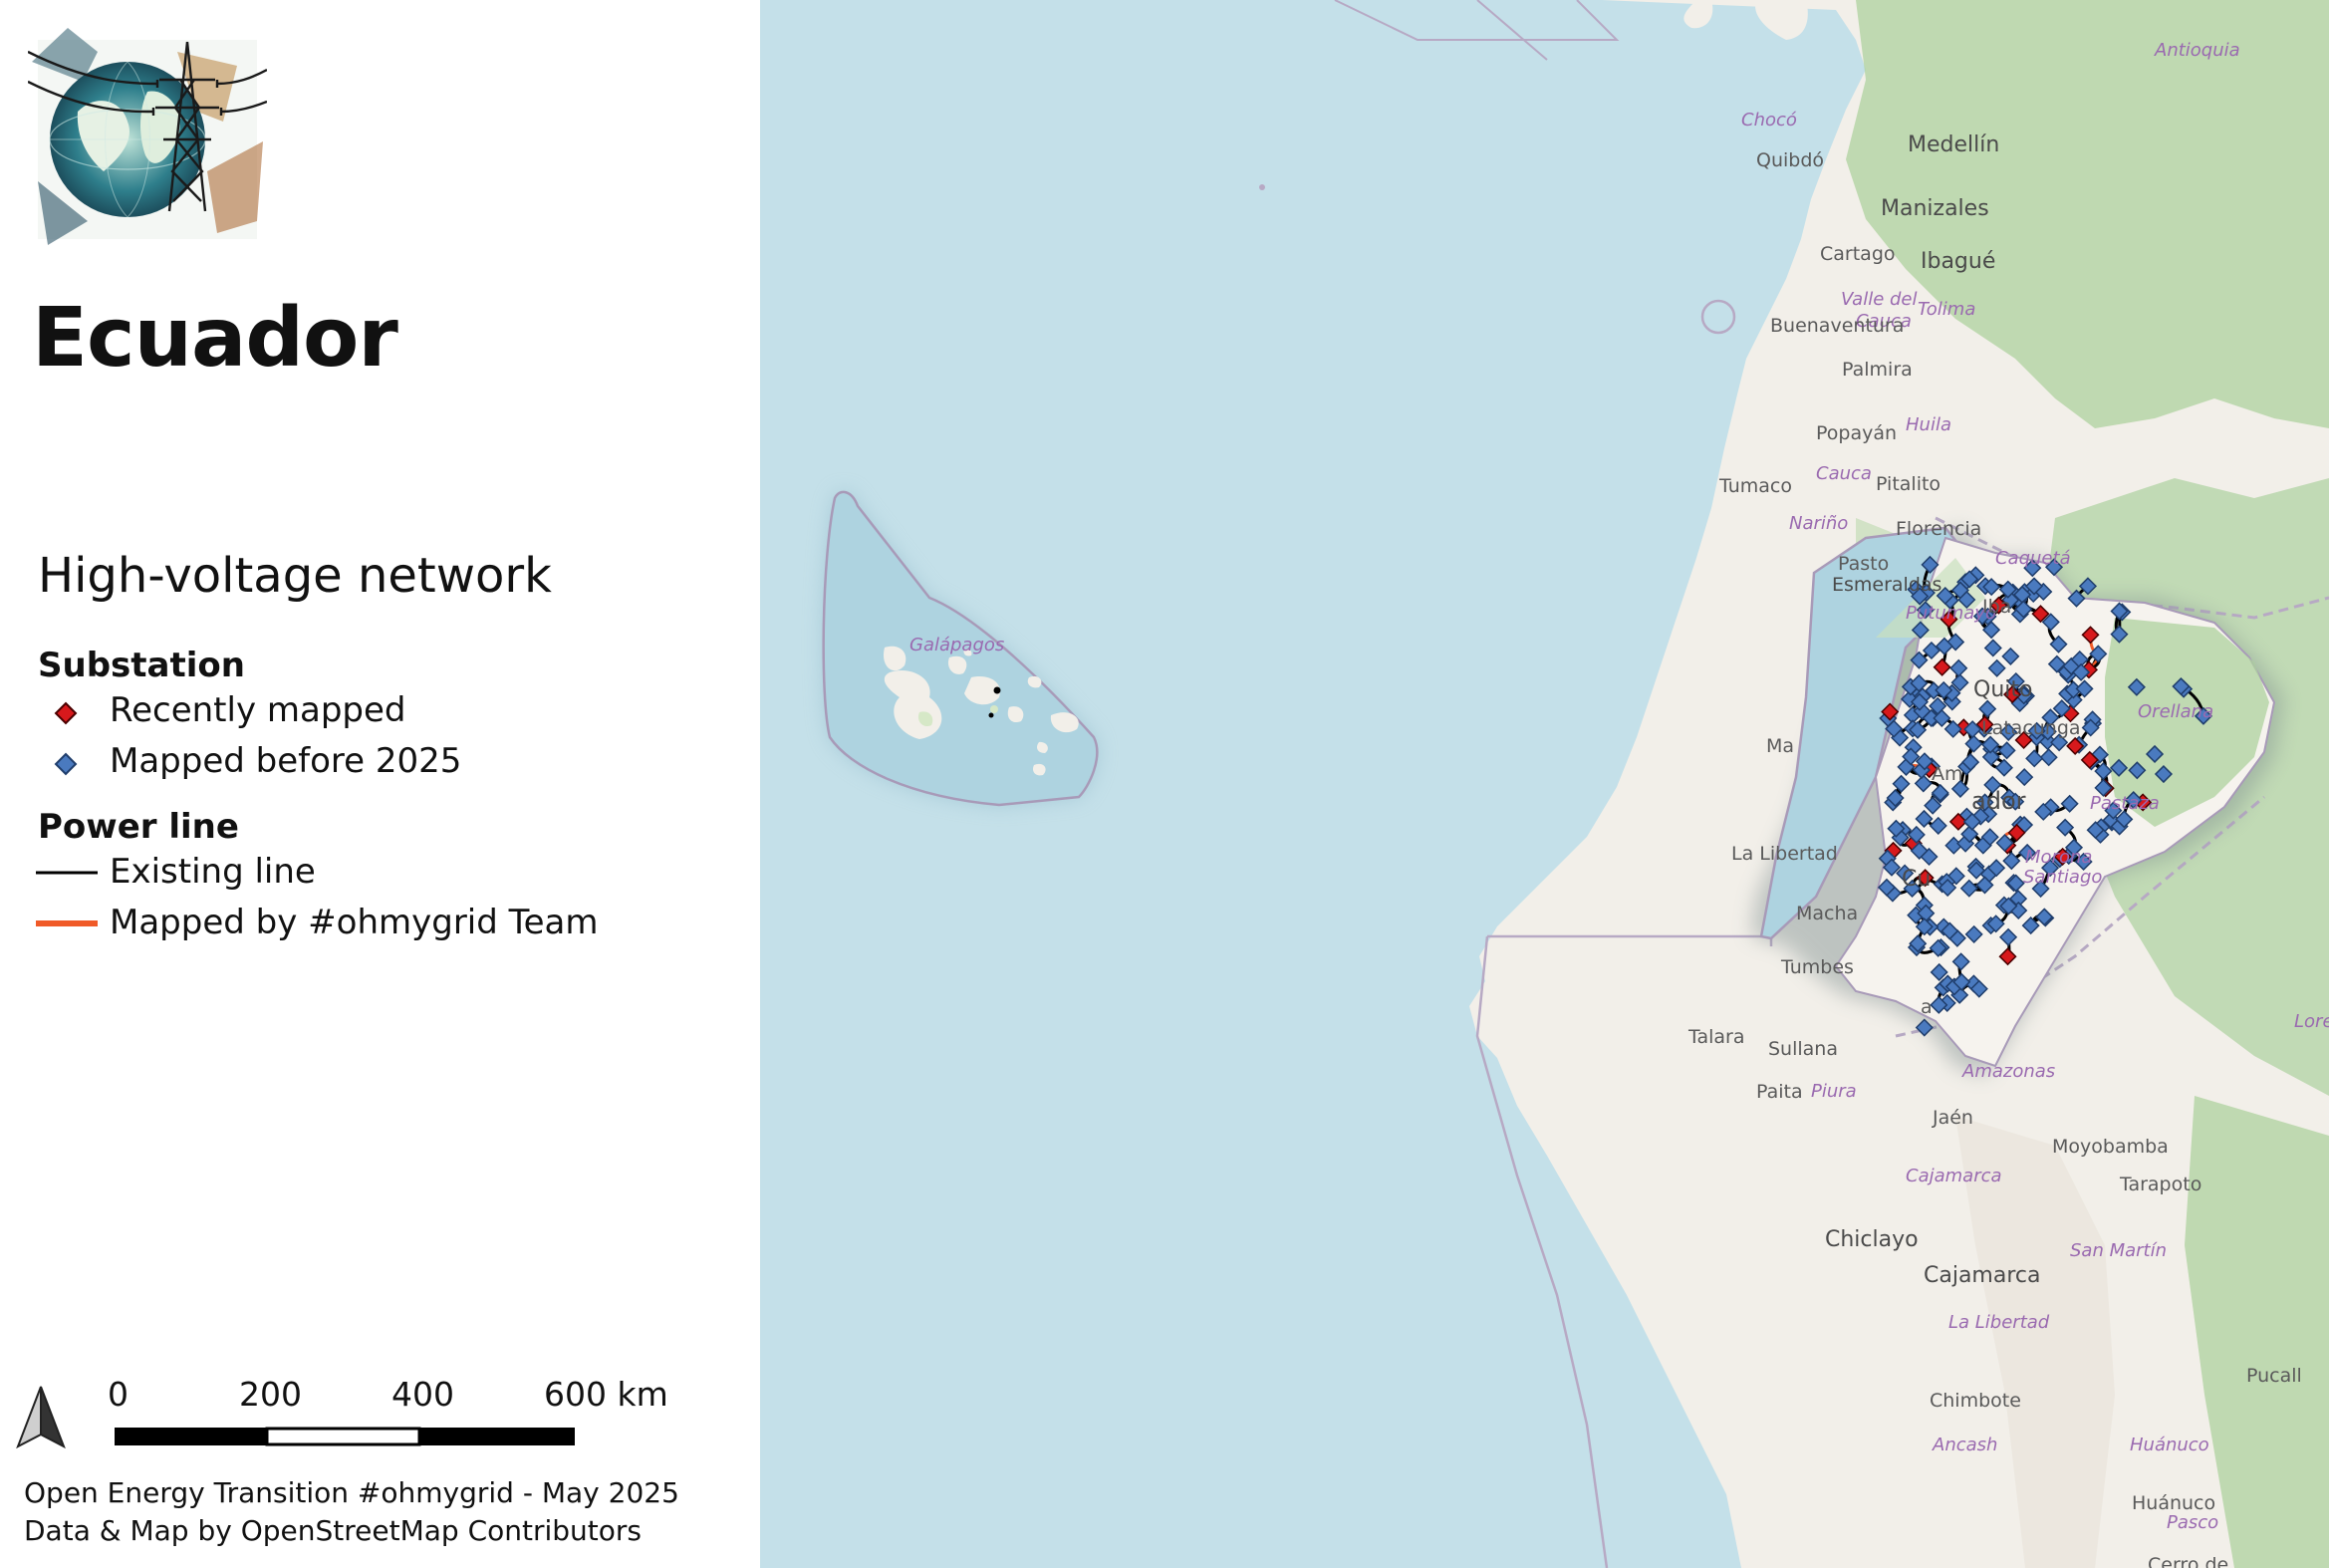  I want to click on ohmygrid-logo, so click(148, 137).